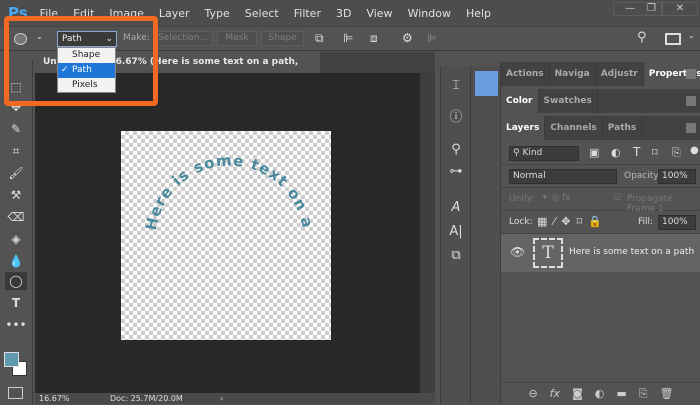 The image size is (700, 405). I want to click on close-button: ✕, so click(680, 9).